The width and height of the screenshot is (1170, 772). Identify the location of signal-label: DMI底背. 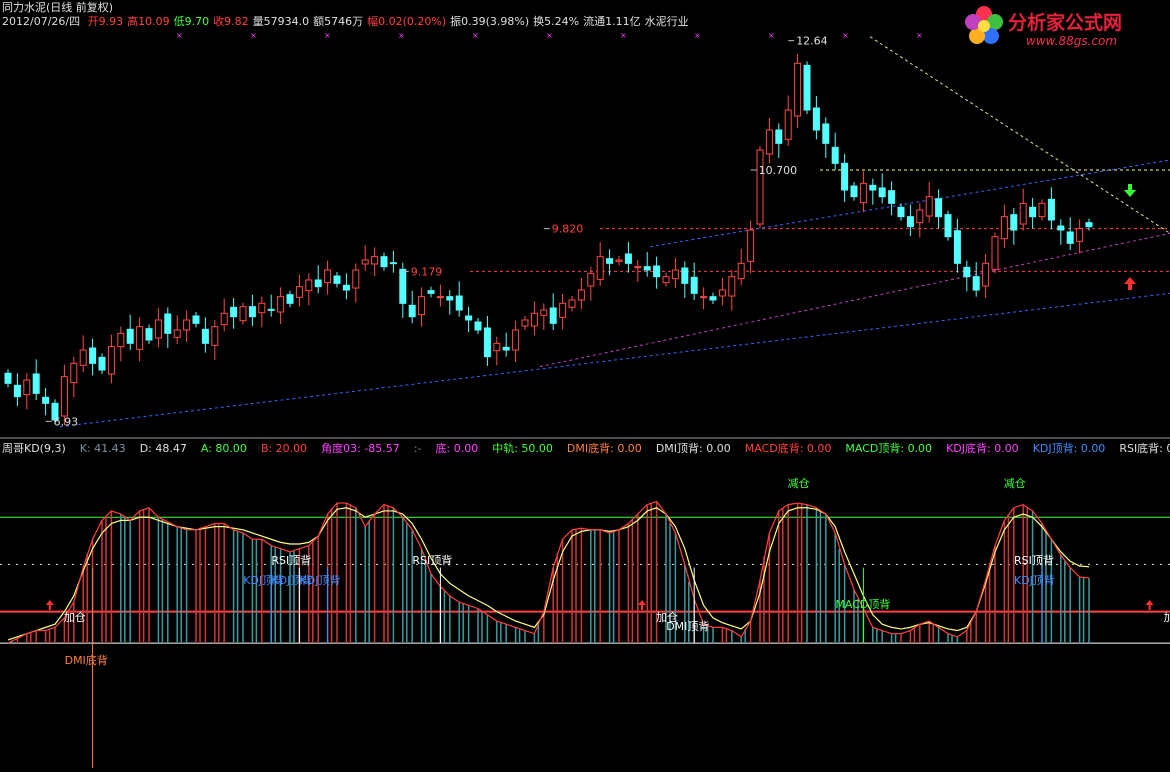
(86, 660).